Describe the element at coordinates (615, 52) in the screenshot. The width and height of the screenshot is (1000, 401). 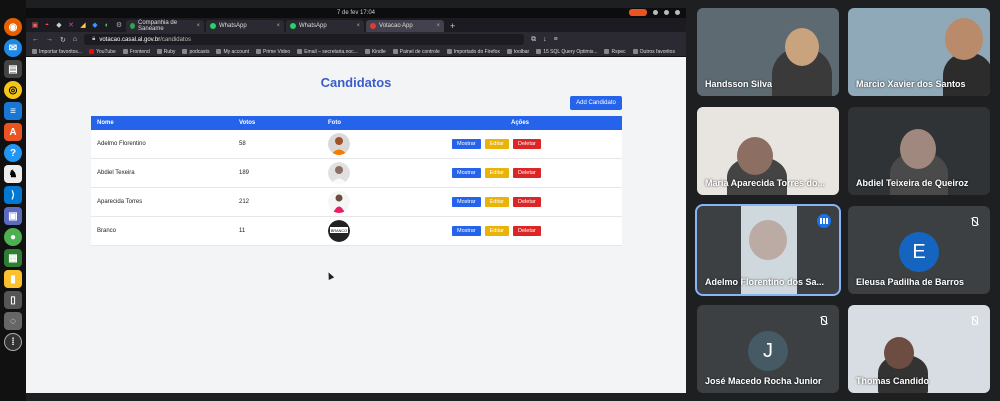
I see `bookmark-item: Rspec` at that location.